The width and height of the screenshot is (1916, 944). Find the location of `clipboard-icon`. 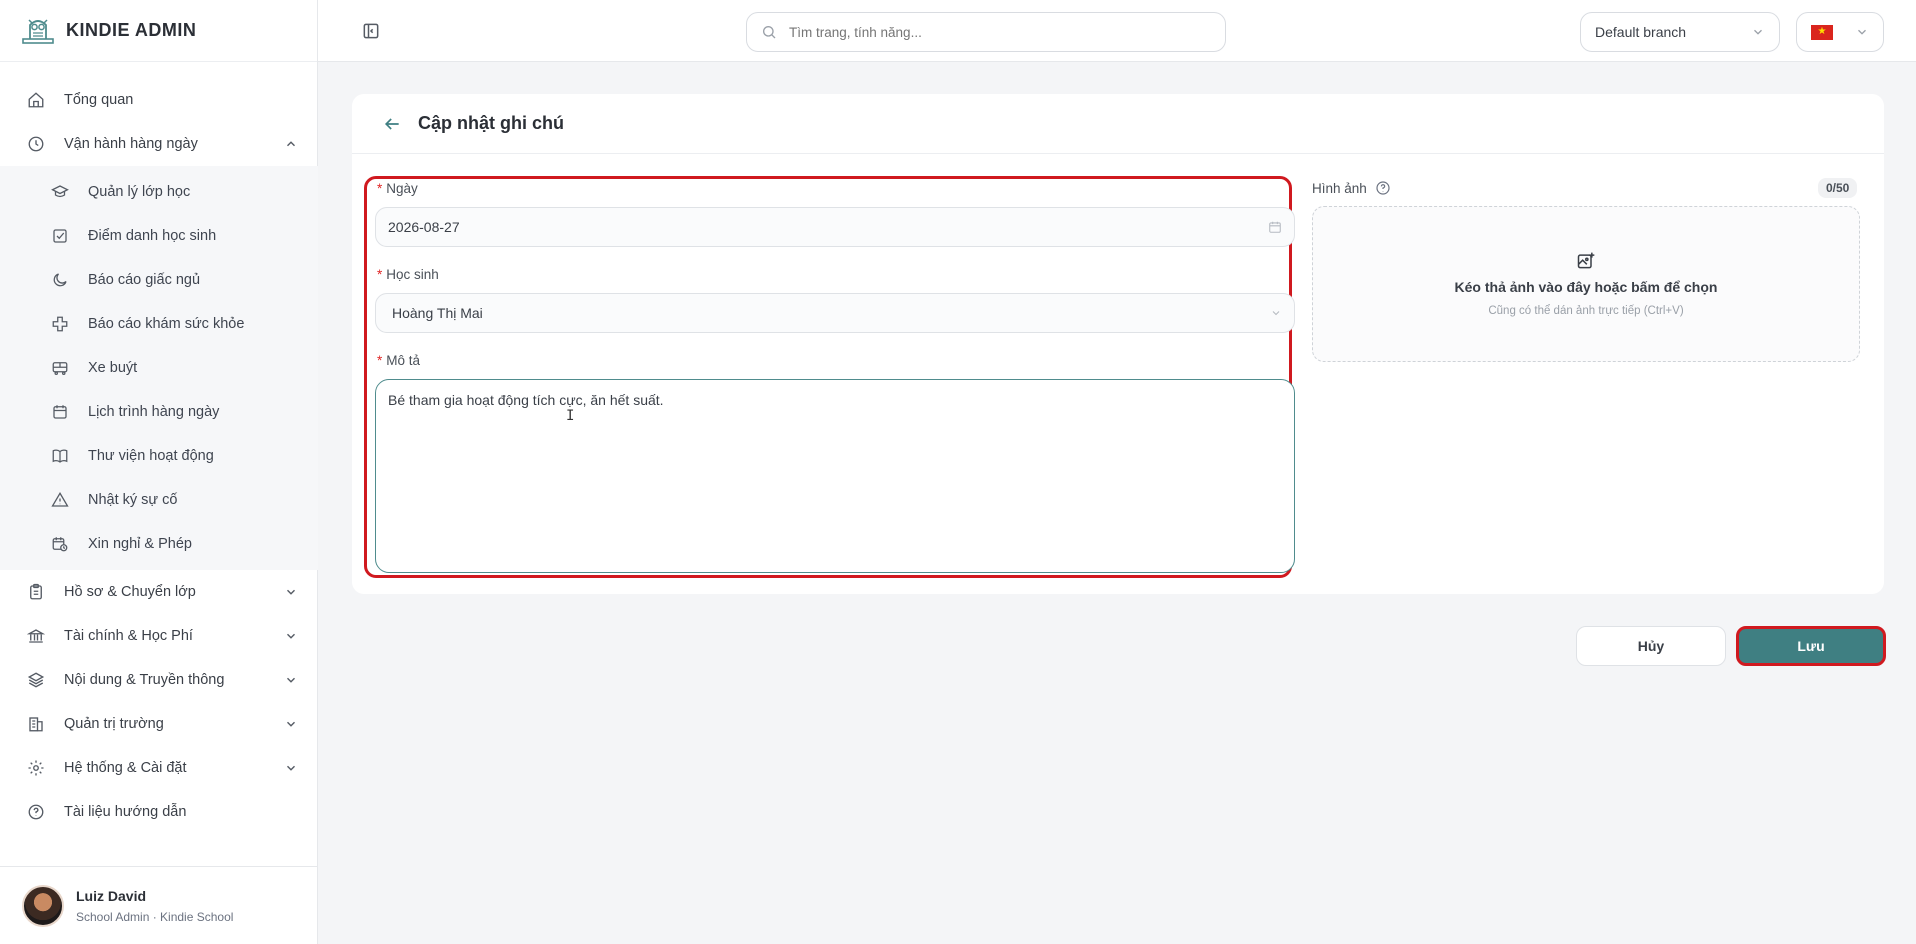

clipboard-icon is located at coordinates (36, 592).